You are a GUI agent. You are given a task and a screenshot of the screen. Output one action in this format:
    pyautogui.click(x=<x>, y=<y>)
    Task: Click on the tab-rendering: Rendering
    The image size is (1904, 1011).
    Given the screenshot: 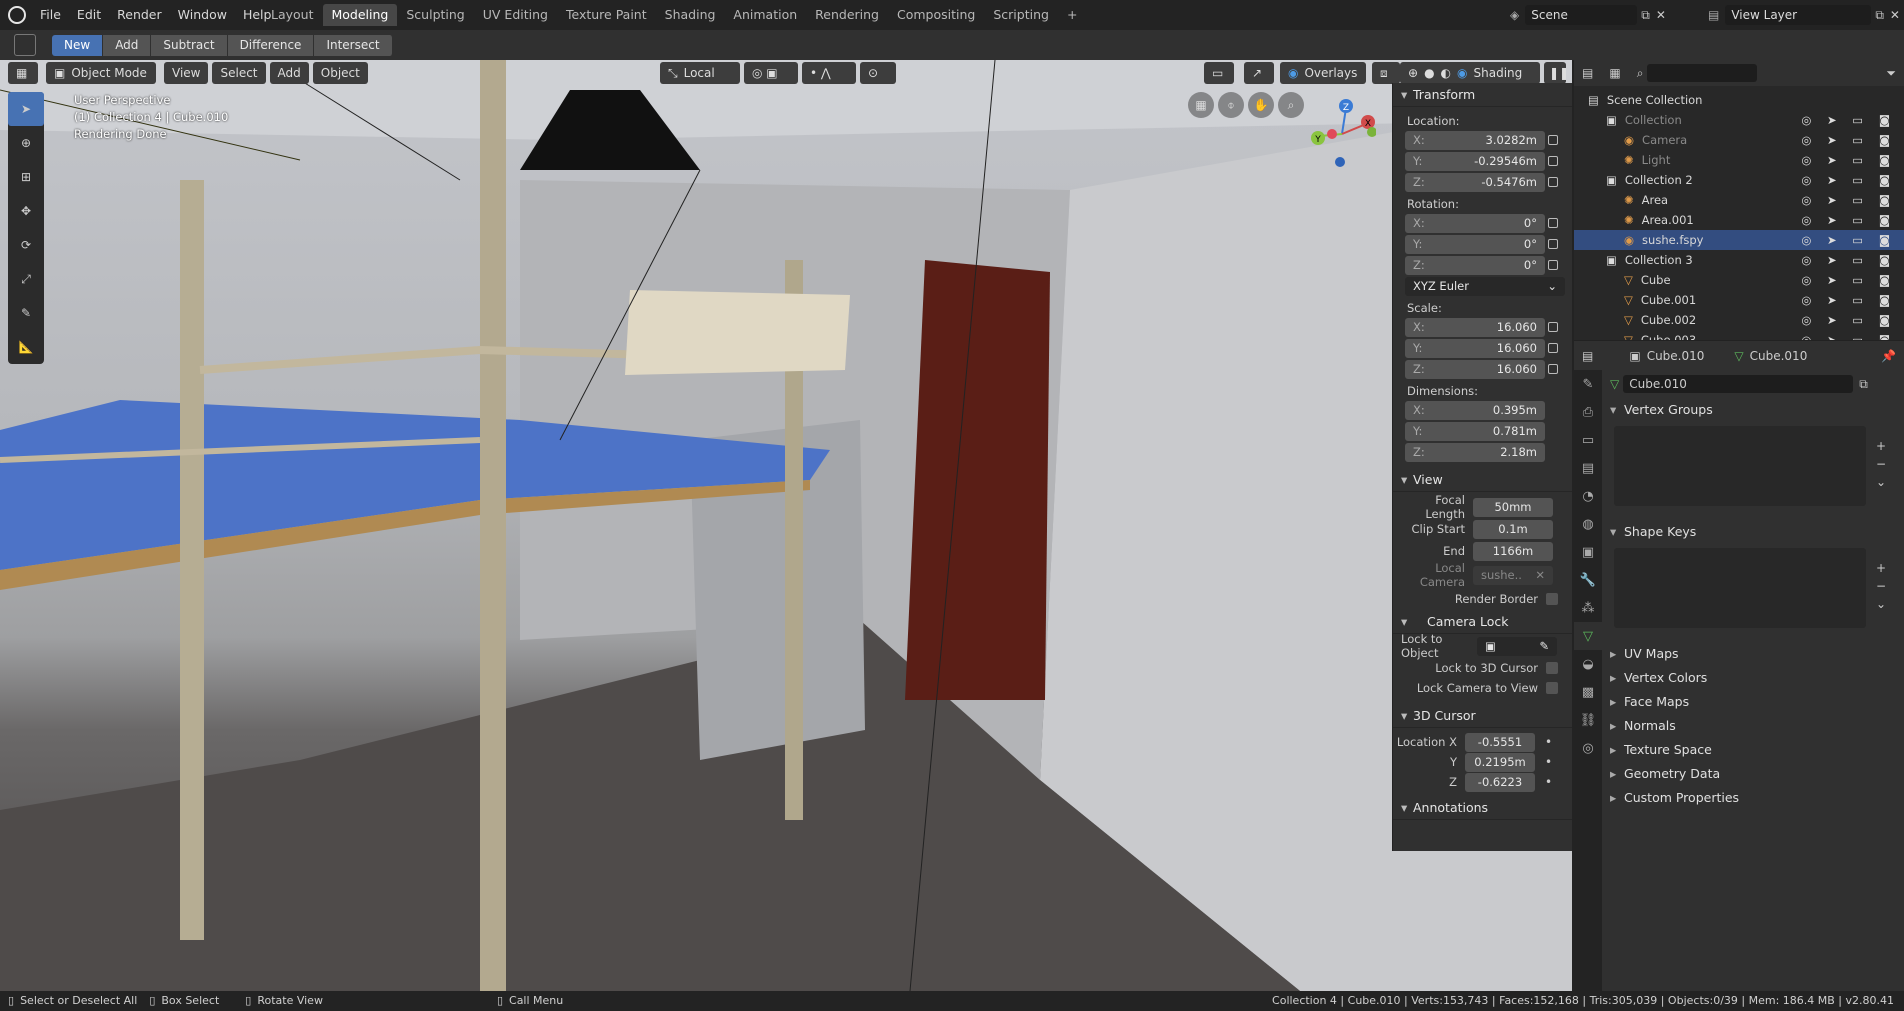 What is the action you would take?
    pyautogui.click(x=847, y=15)
    